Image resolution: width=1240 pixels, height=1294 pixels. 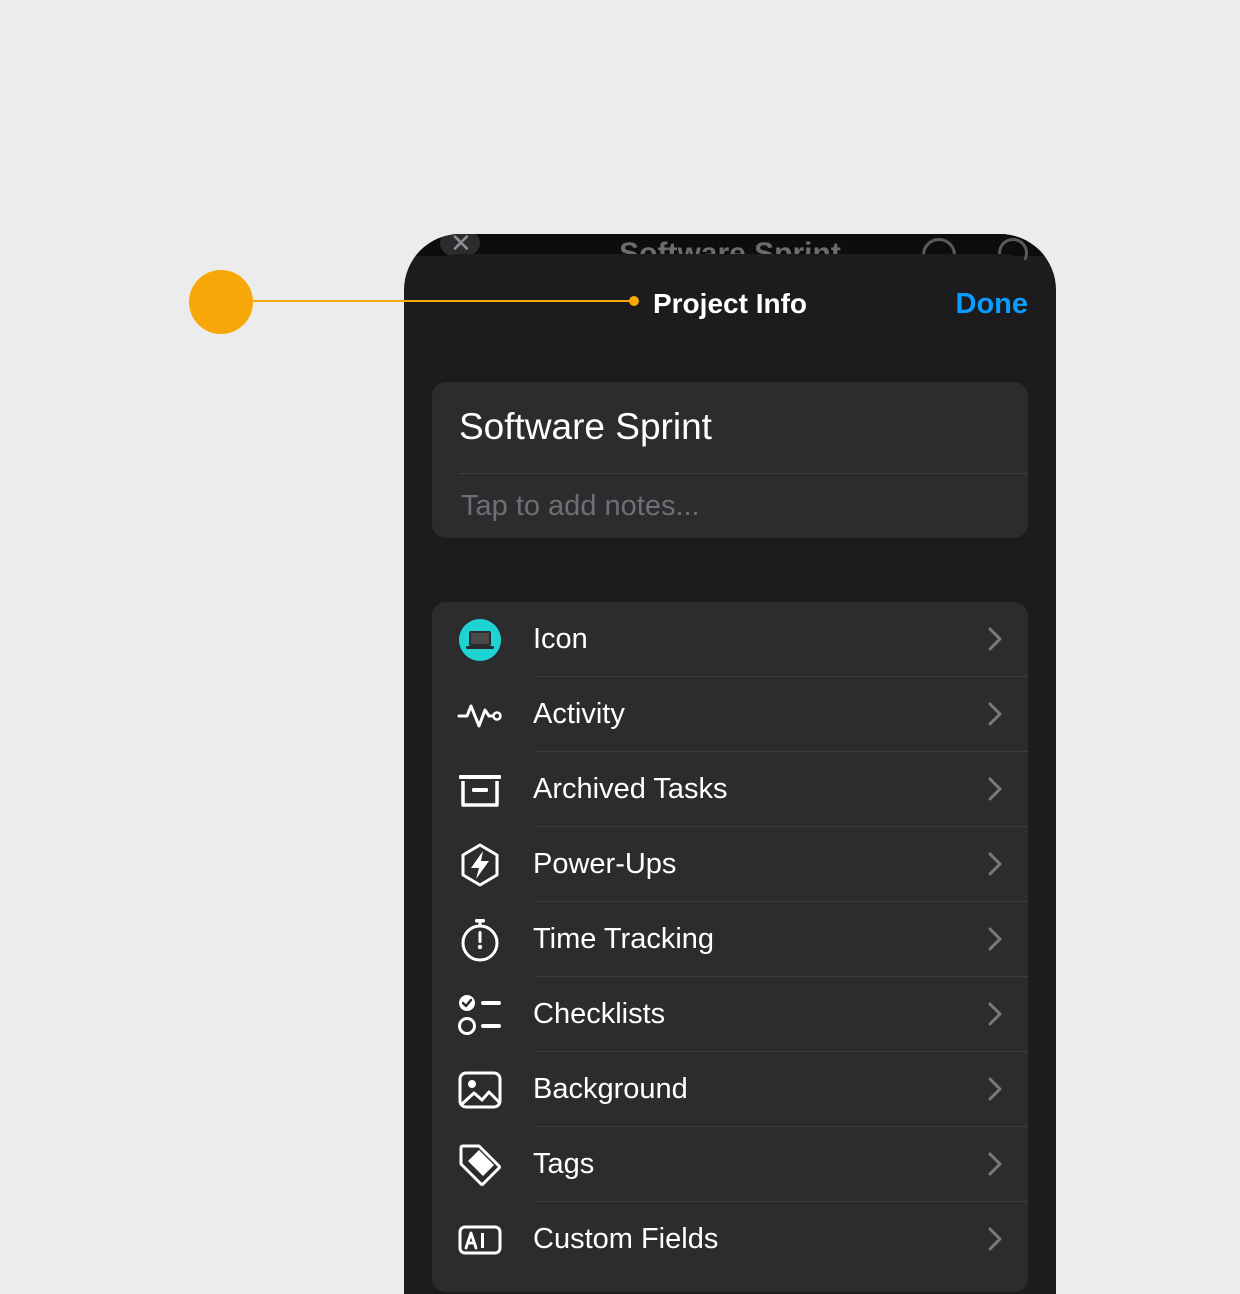 I want to click on menu-item-archived-tasks: Archived Tasks, so click(x=730, y=789).